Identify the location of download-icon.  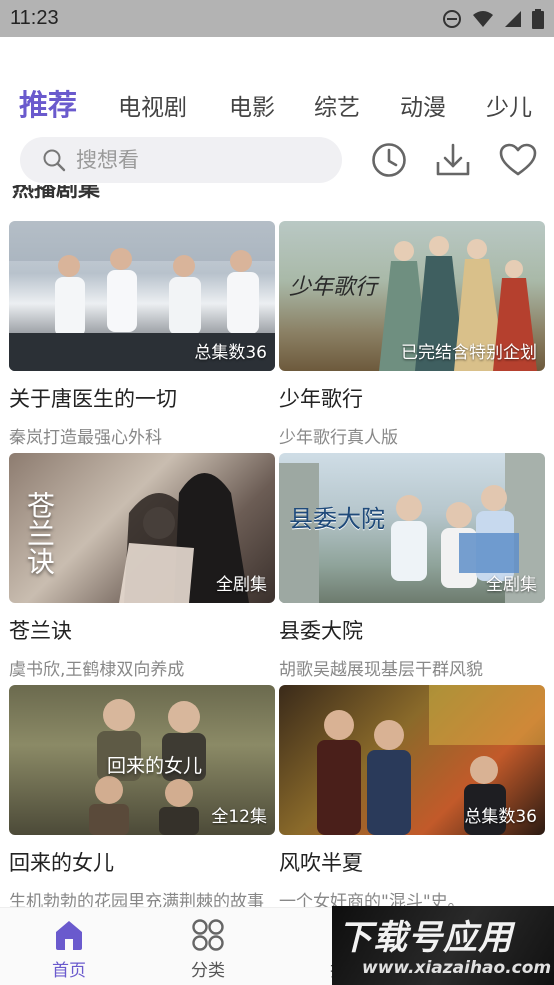
(453, 159).